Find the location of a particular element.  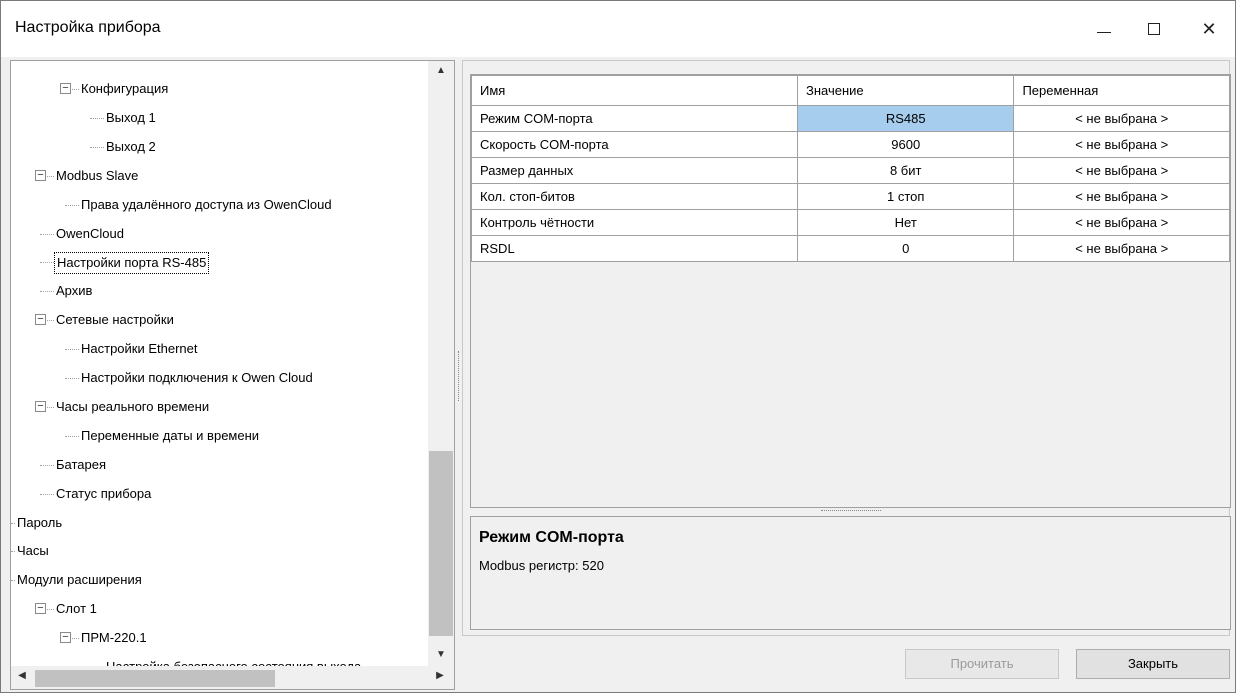

tree-horizontal-scrollbar: ◀ ▶ is located at coordinates (232, 677).